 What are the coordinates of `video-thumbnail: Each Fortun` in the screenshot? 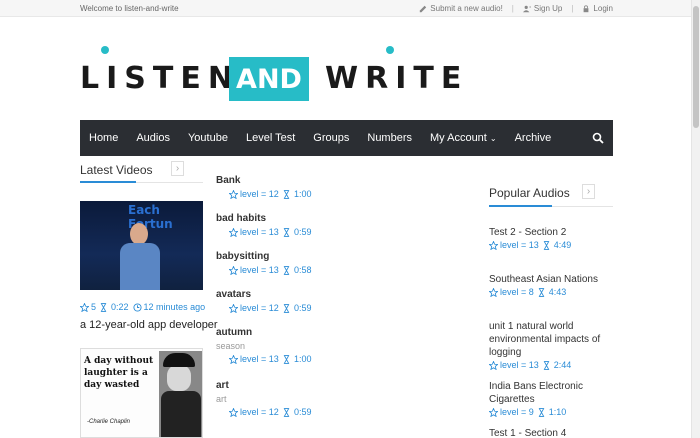 It's located at (141, 245).